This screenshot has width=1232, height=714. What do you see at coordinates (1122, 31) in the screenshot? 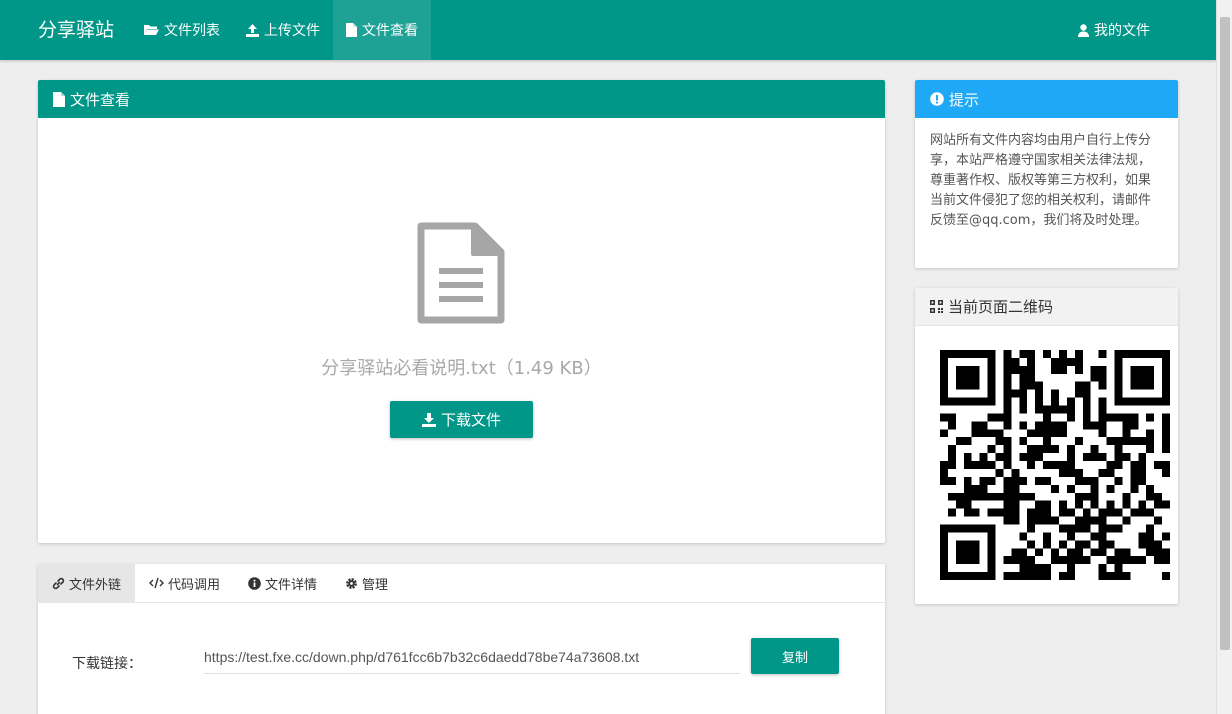
I see `nav-item-label: 我的文件` at bounding box center [1122, 31].